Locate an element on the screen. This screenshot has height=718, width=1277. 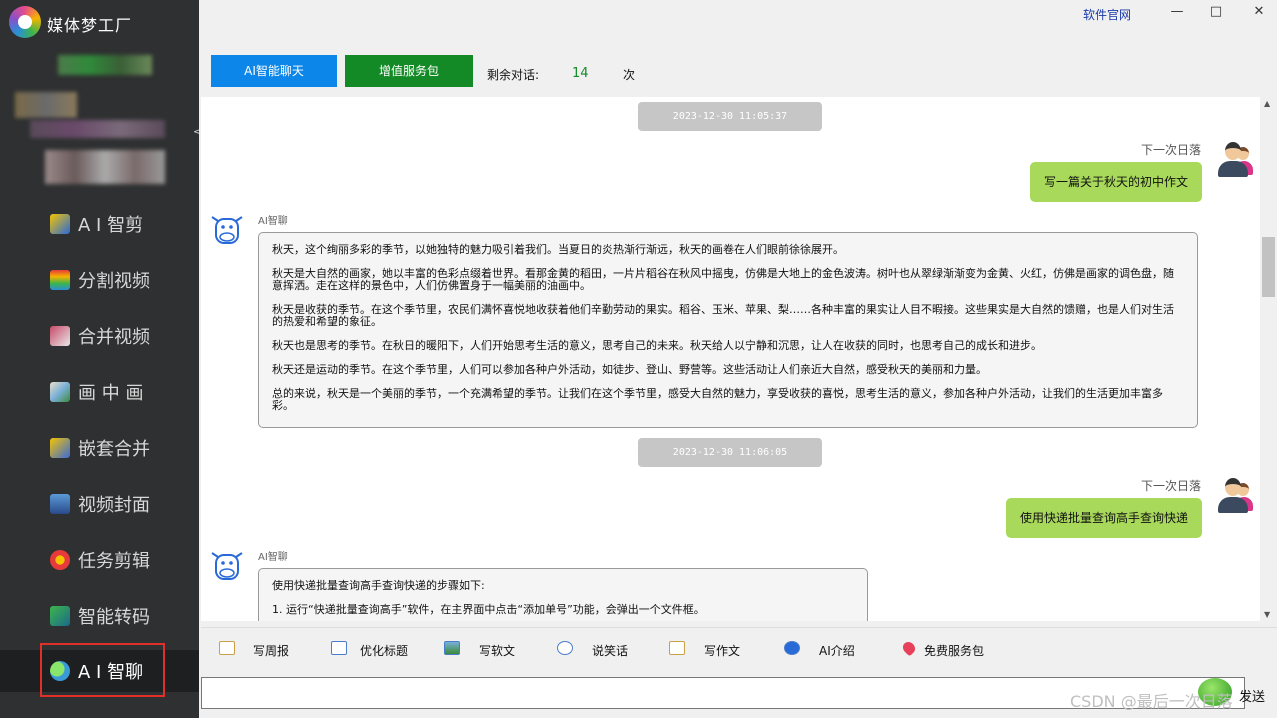
window-icon is located at coordinates (339, 648).